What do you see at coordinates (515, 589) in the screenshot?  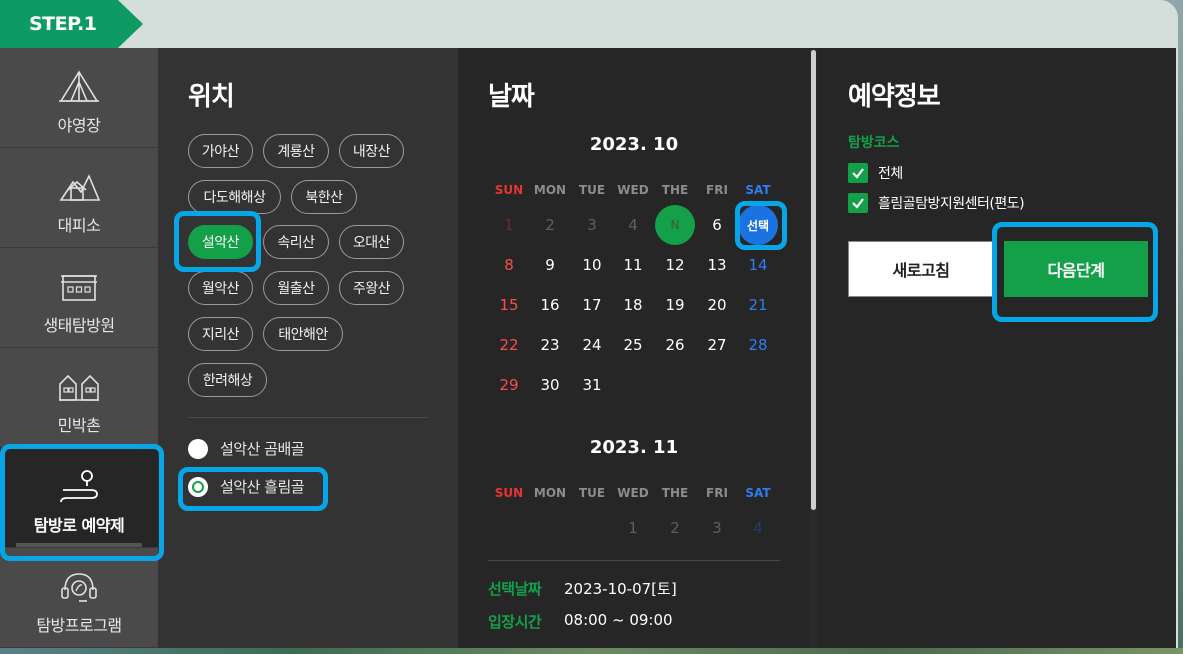 I see `selected-date-label: 선택날짜` at bounding box center [515, 589].